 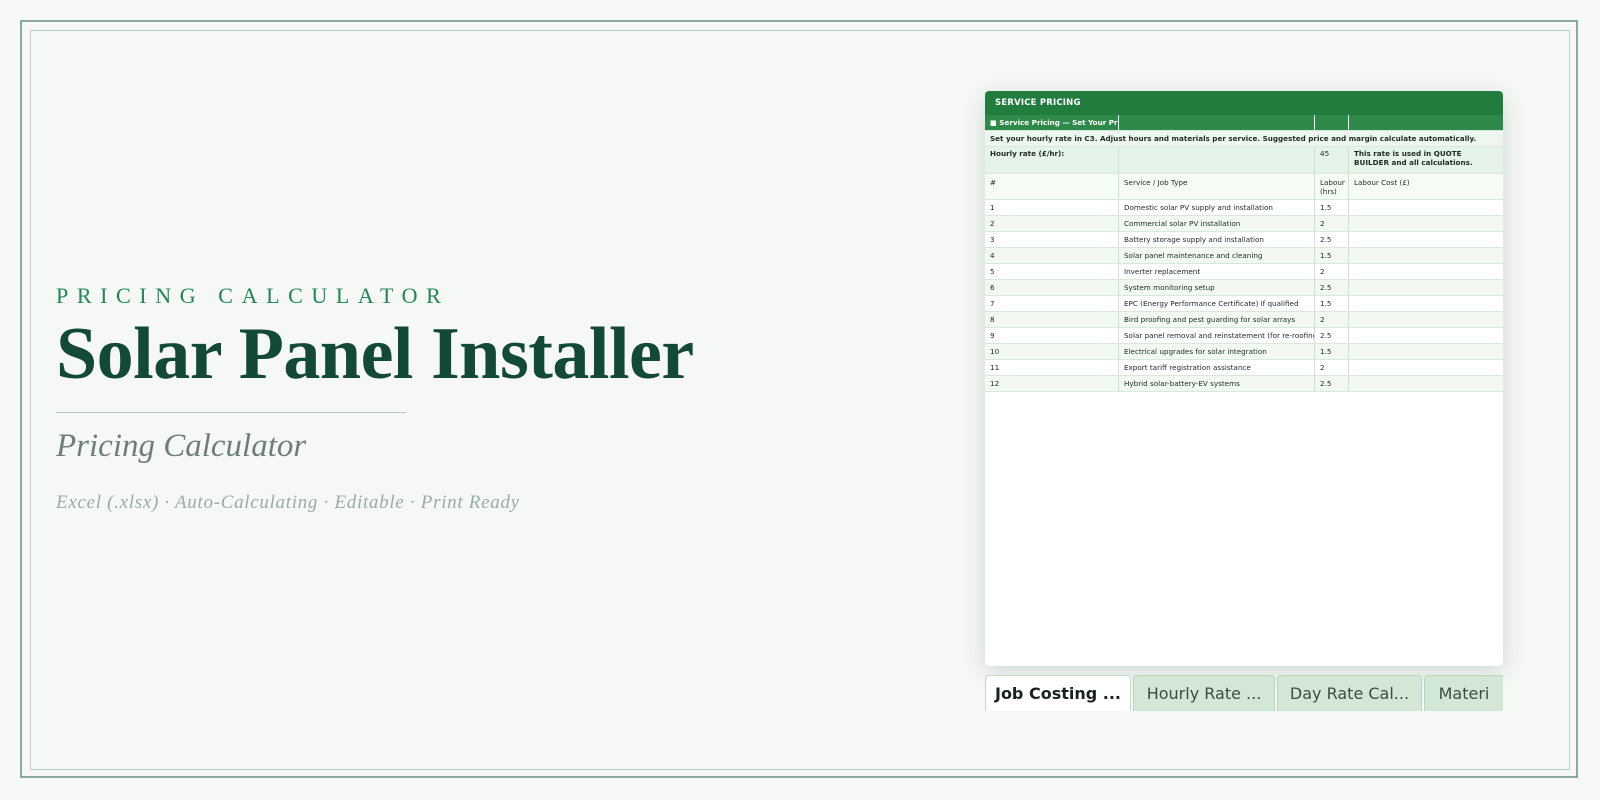 What do you see at coordinates (1052, 186) in the screenshot?
I see `col-header-num: #` at bounding box center [1052, 186].